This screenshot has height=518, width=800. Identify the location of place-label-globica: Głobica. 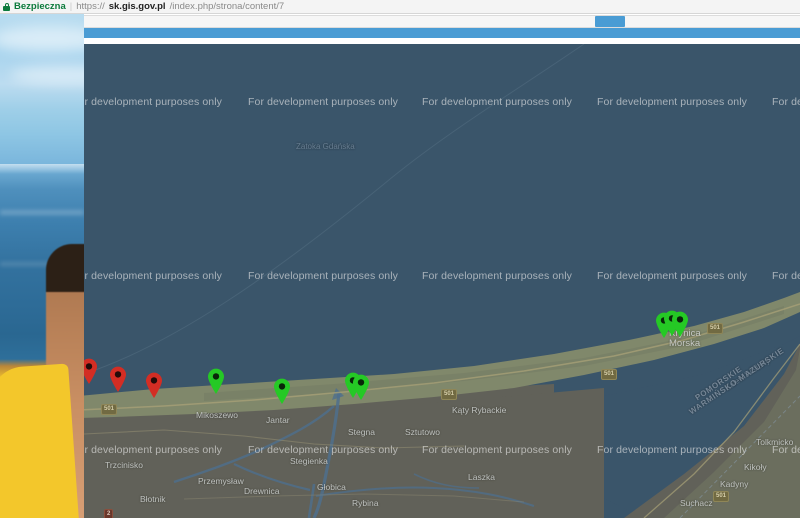
(331, 487).